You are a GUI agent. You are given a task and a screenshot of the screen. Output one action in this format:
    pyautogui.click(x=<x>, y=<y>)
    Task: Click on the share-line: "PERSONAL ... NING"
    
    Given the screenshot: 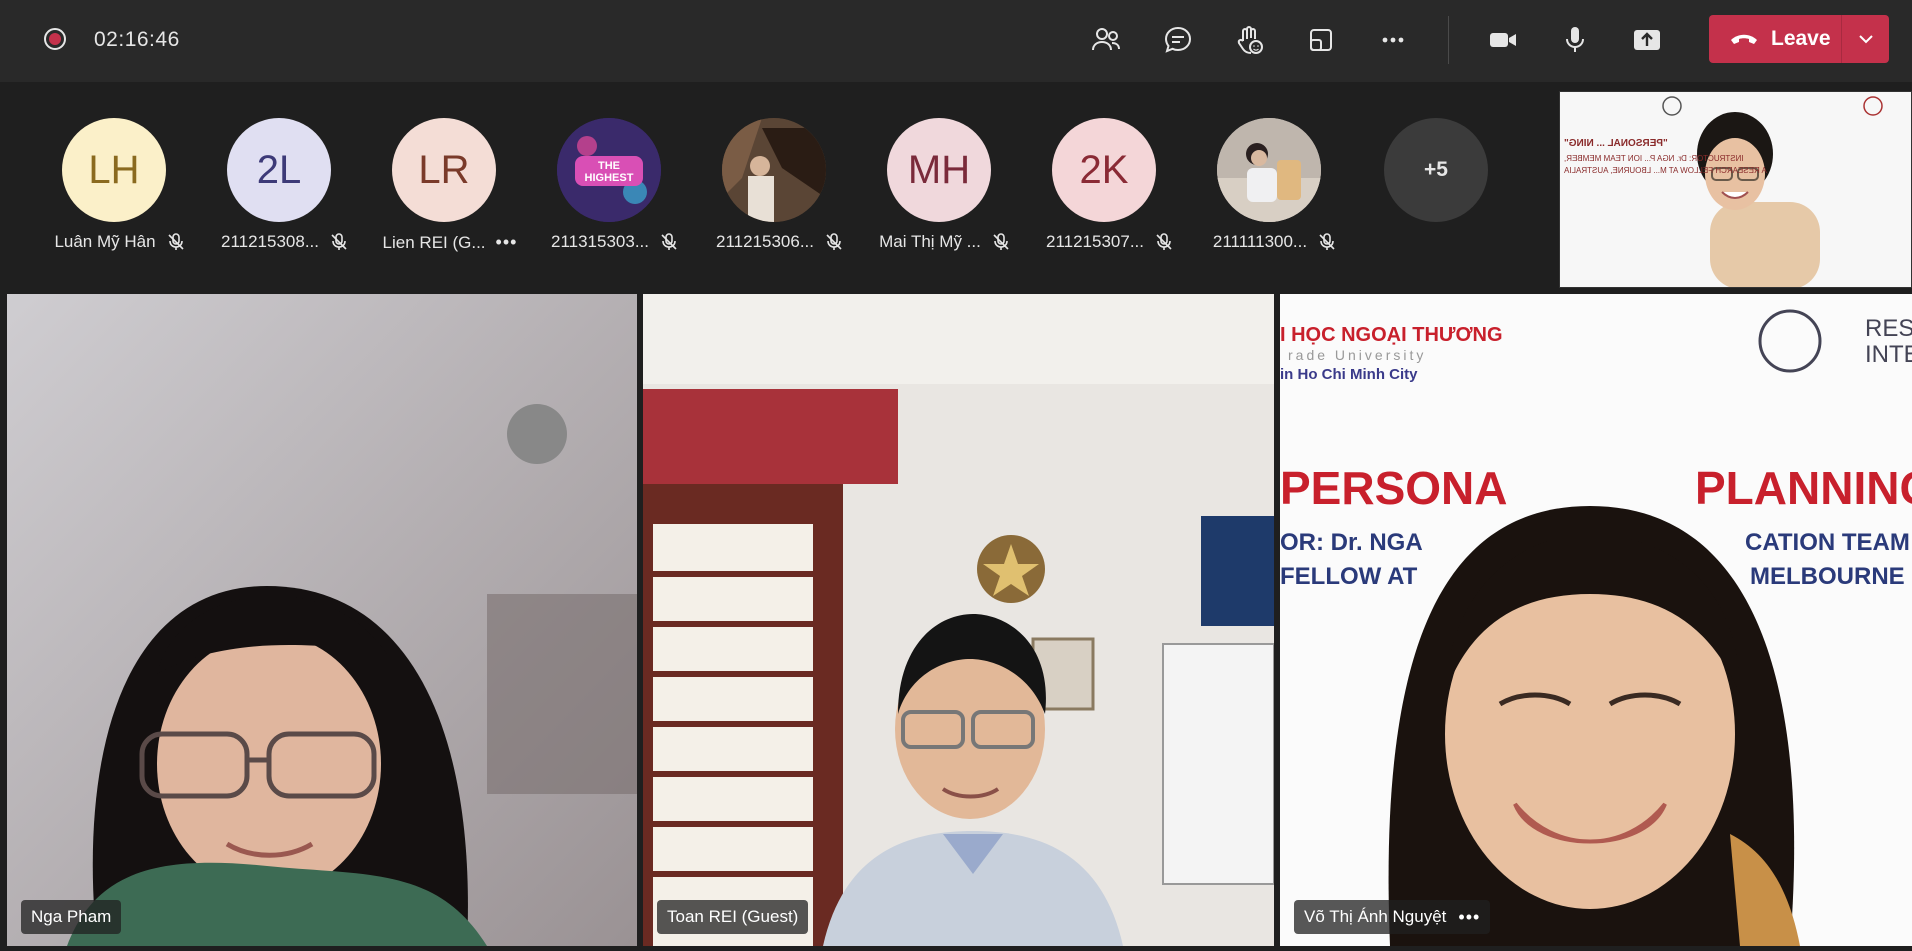 What is the action you would take?
    pyautogui.click(x=1616, y=143)
    